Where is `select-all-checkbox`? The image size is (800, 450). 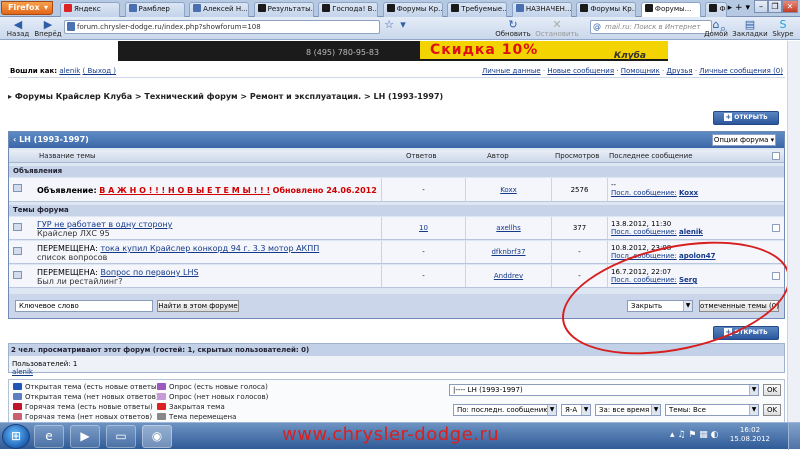
select-all-checkbox is located at coordinates (776, 156).